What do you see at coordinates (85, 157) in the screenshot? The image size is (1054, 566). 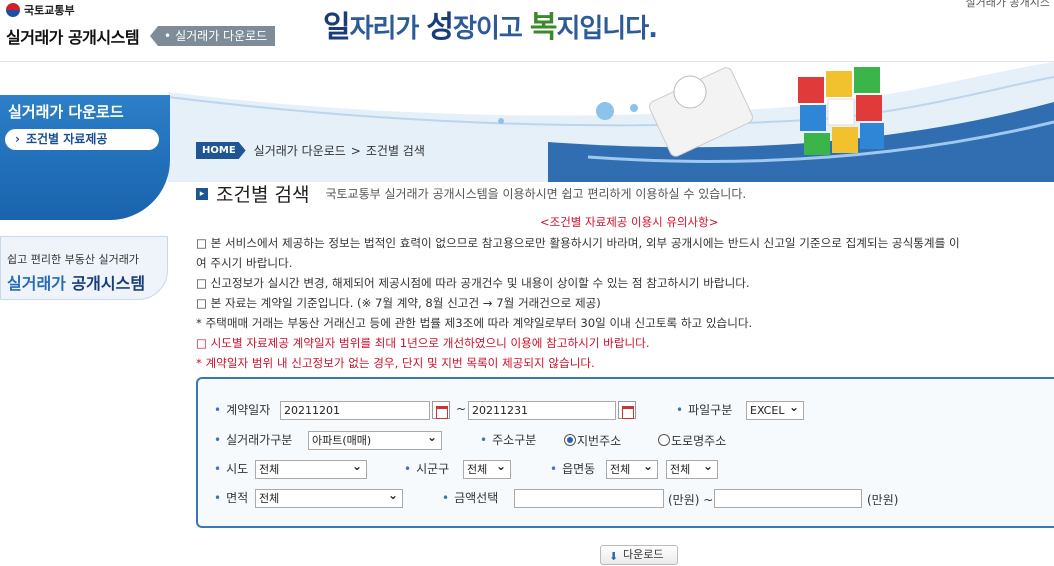 I see `sidebar-panel: 실거래가 다운로드 조건별 자료제공` at bounding box center [85, 157].